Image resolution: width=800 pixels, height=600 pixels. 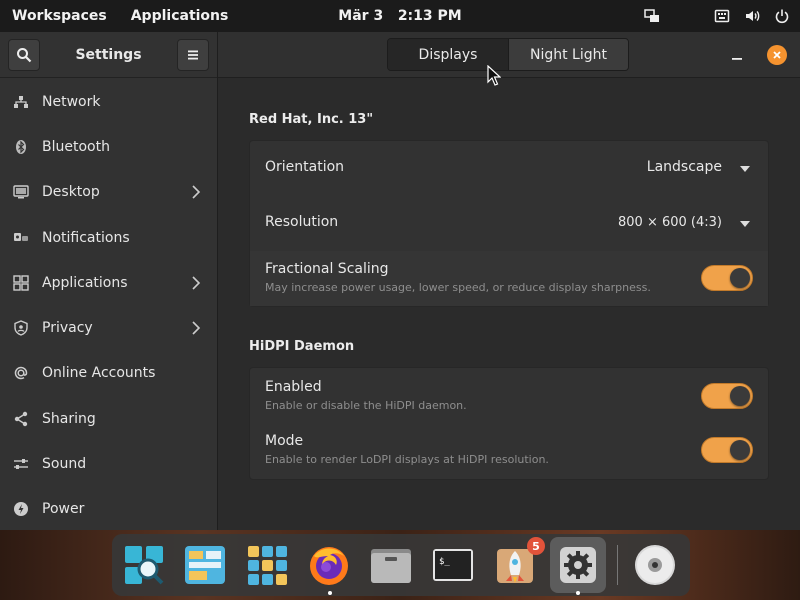 I want to click on minimize-button, so click(x=737, y=55).